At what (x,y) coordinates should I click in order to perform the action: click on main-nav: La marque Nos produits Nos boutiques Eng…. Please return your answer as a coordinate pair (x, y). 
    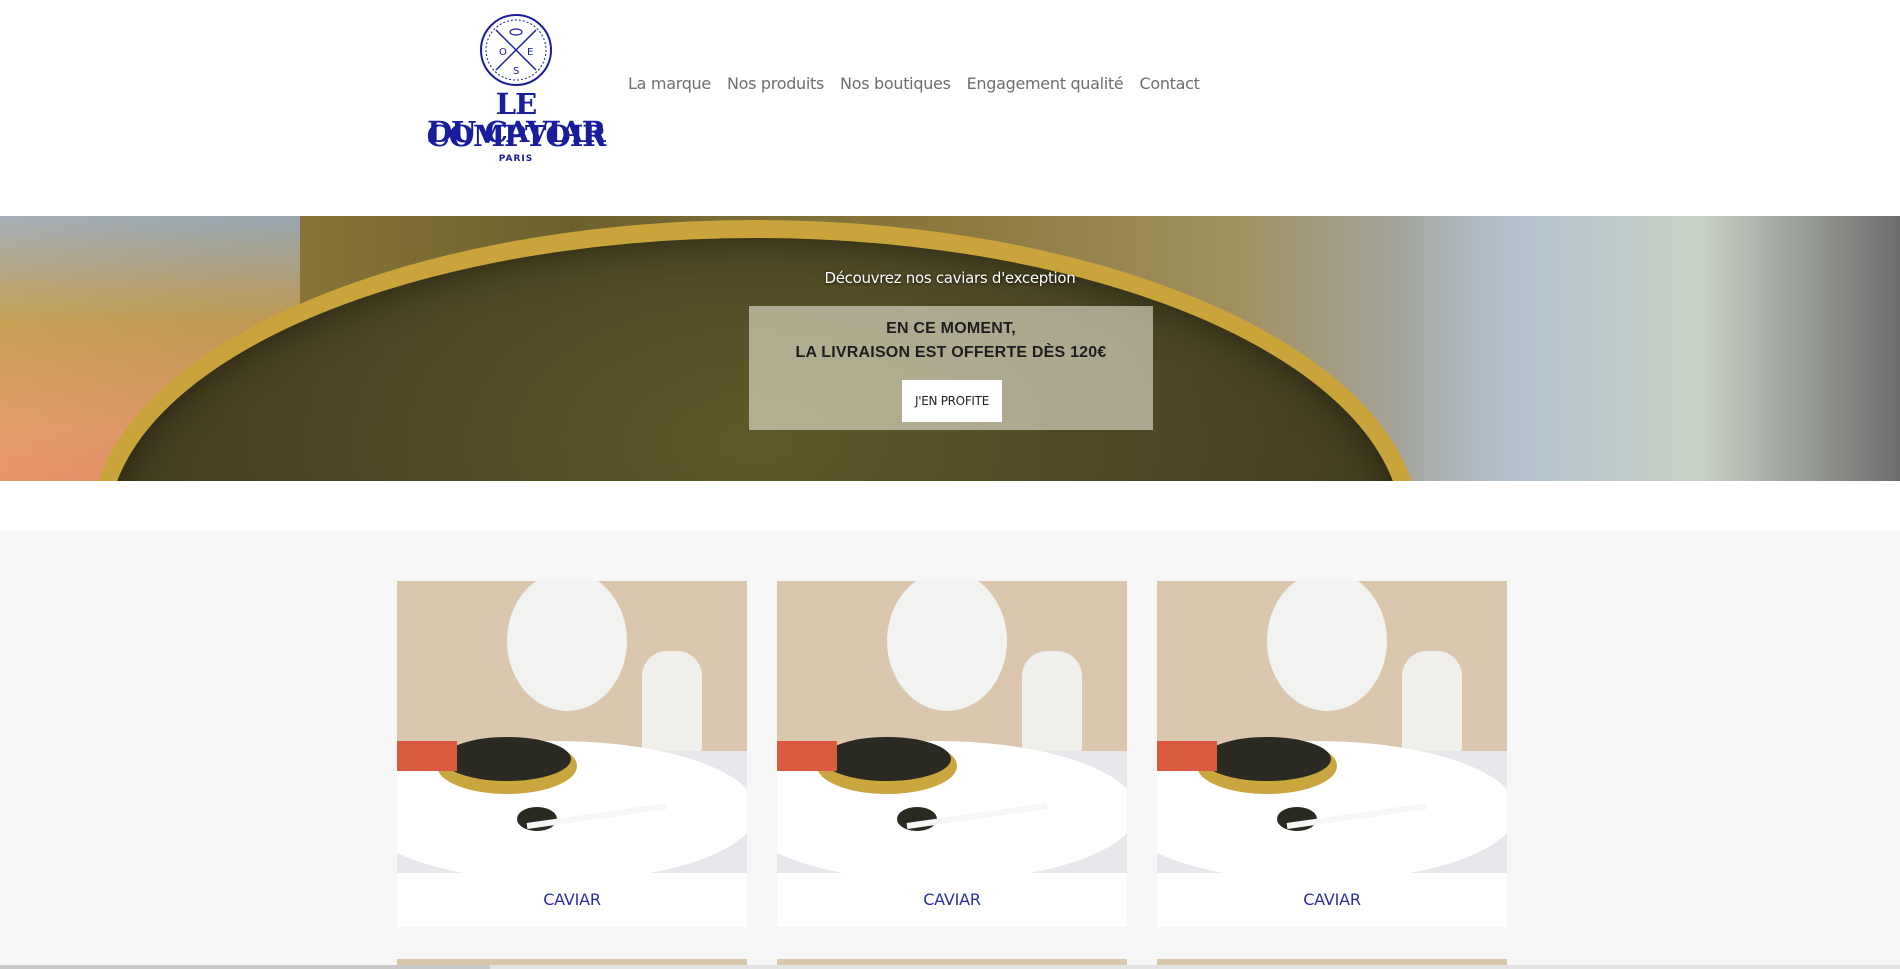
    Looking at the image, I should click on (914, 84).